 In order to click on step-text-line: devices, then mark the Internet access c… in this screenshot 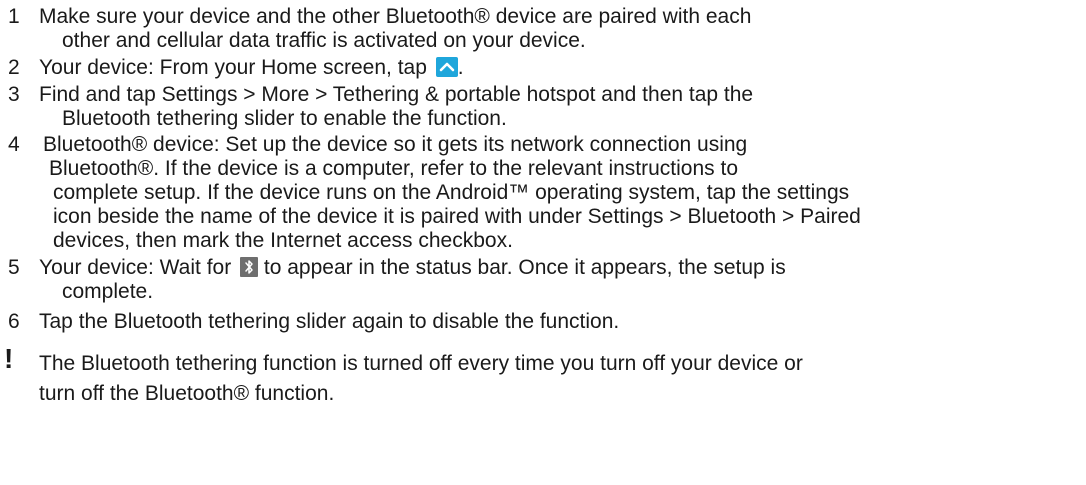, I will do `click(283, 240)`.